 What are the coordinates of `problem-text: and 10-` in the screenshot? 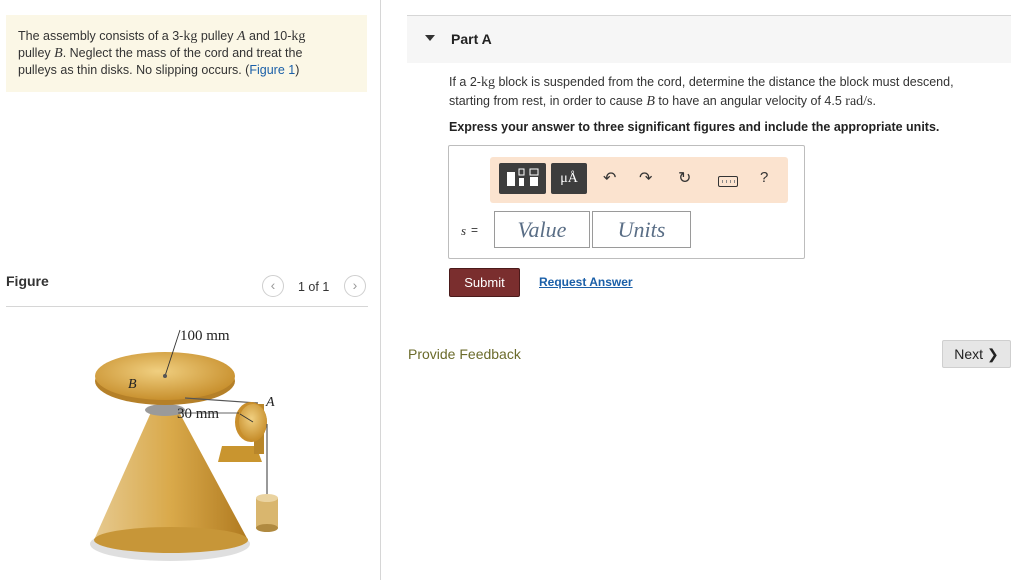 It's located at (268, 36).